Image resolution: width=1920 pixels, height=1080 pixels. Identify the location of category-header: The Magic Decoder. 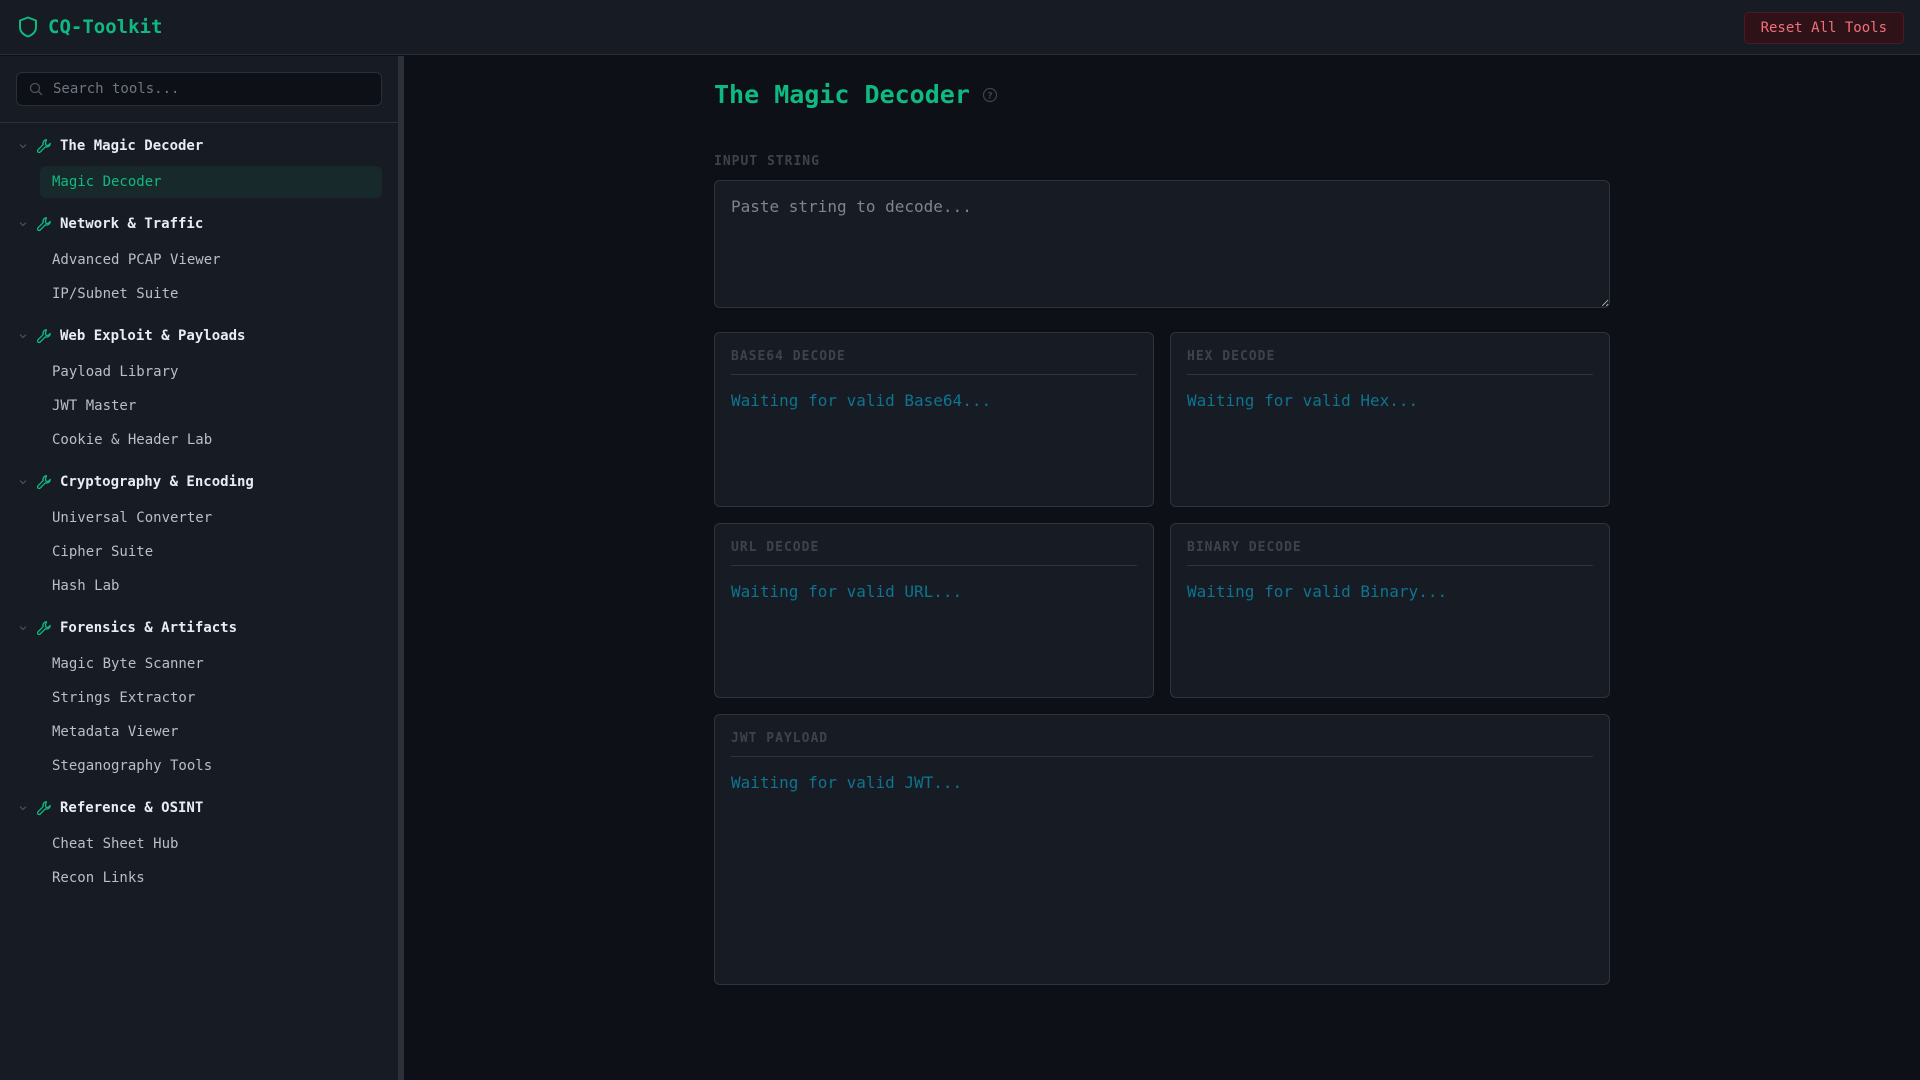
(199, 146).